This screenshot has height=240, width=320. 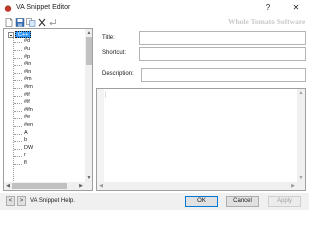 I want to click on window-title: VA Snippet Editor, so click(x=43, y=7).